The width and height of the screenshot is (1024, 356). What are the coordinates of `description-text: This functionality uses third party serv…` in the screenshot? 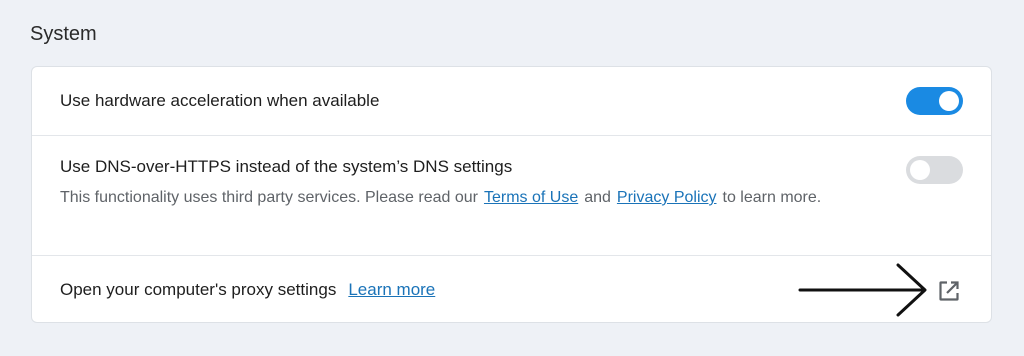 It's located at (269, 197).